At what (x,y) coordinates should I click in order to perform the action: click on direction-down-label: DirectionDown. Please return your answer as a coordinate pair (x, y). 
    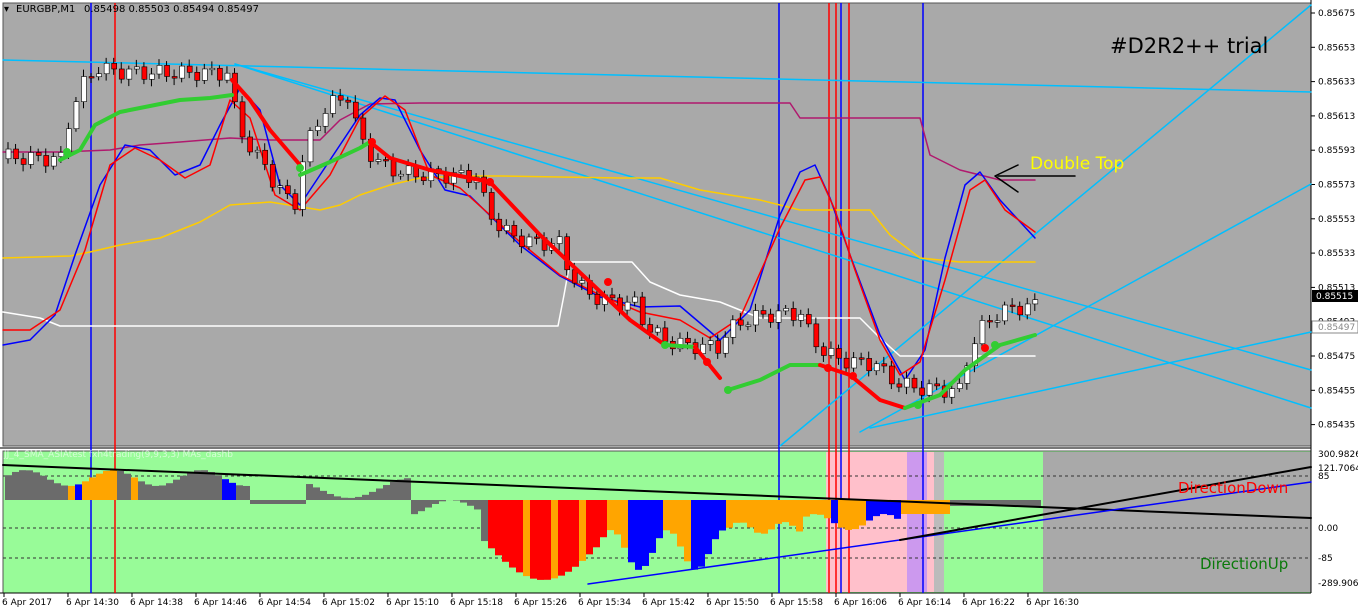
    Looking at the image, I should click on (1233, 488).